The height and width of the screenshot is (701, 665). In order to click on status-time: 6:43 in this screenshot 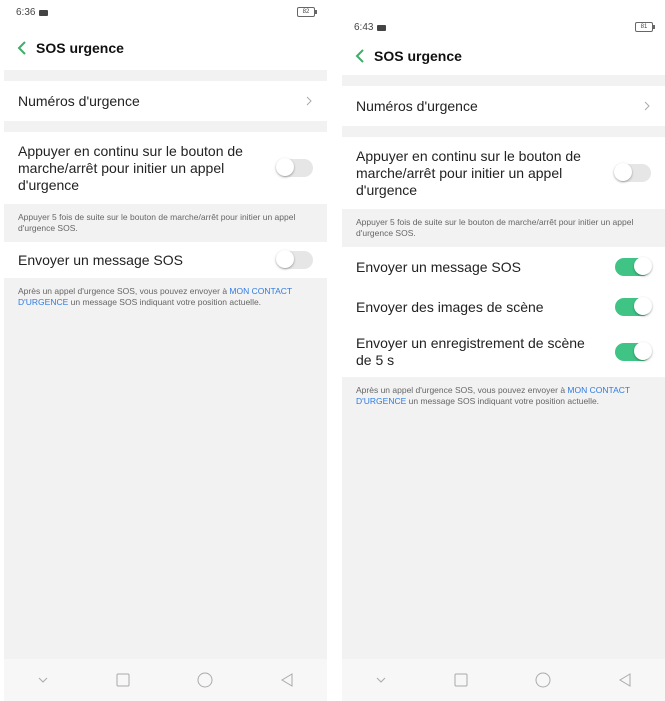, I will do `click(364, 27)`.